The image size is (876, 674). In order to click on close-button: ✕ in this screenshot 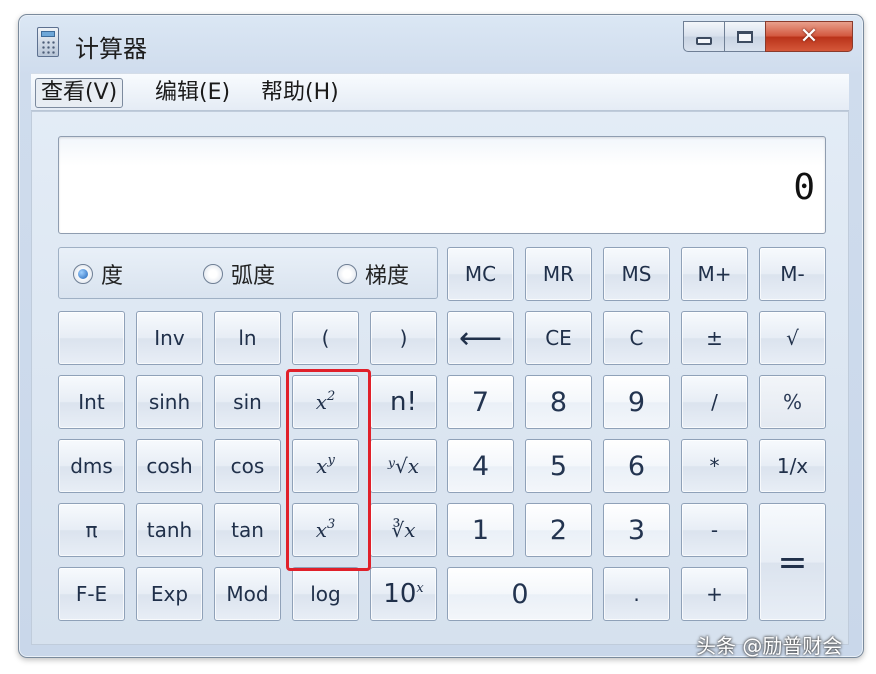, I will do `click(809, 36)`.